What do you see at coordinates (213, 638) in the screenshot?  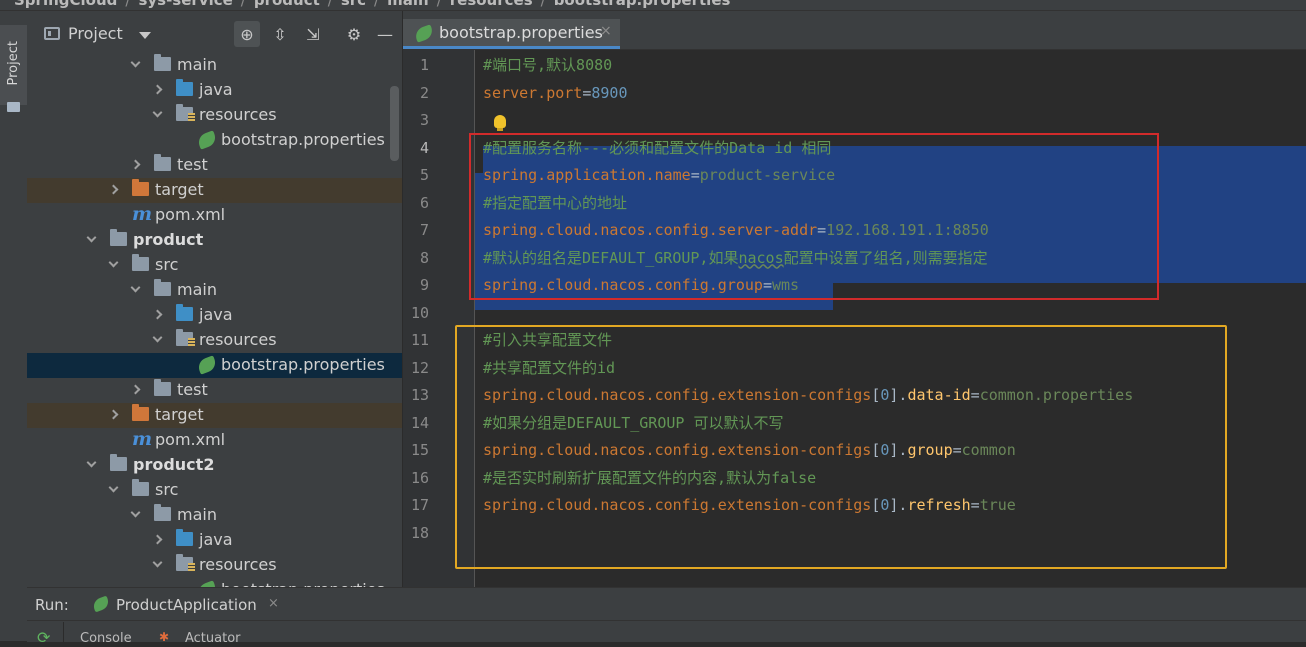 I see `tab-actuator: Actuator` at bounding box center [213, 638].